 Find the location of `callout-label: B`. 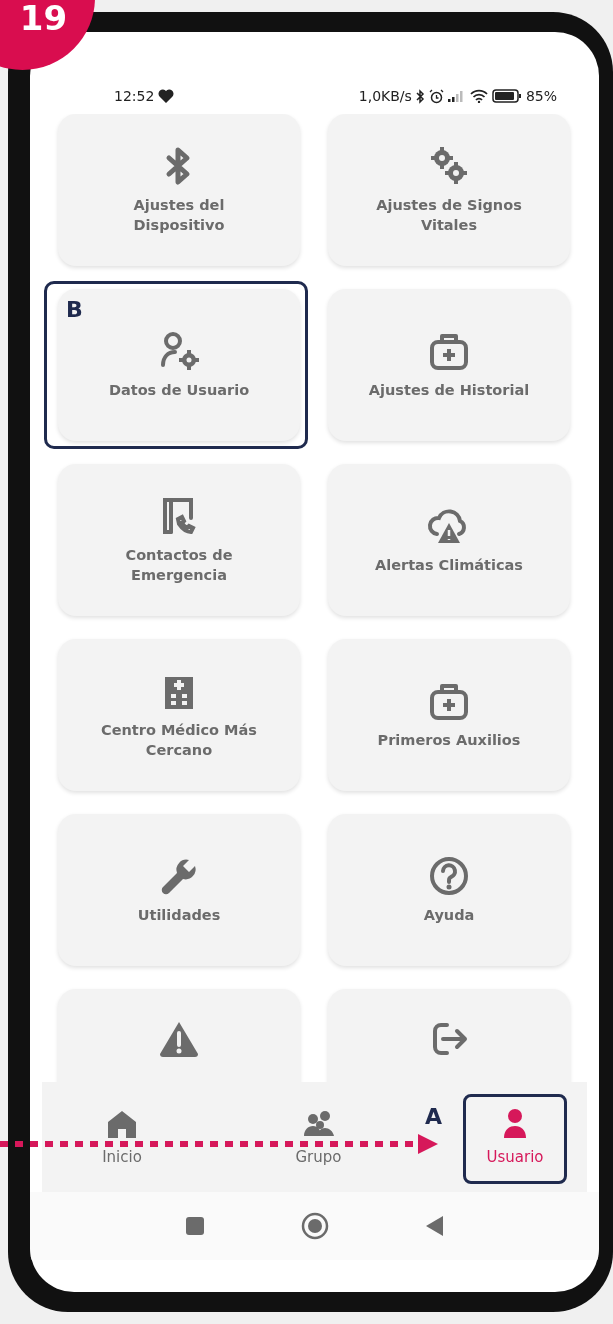

callout-label: B is located at coordinates (74, 309).